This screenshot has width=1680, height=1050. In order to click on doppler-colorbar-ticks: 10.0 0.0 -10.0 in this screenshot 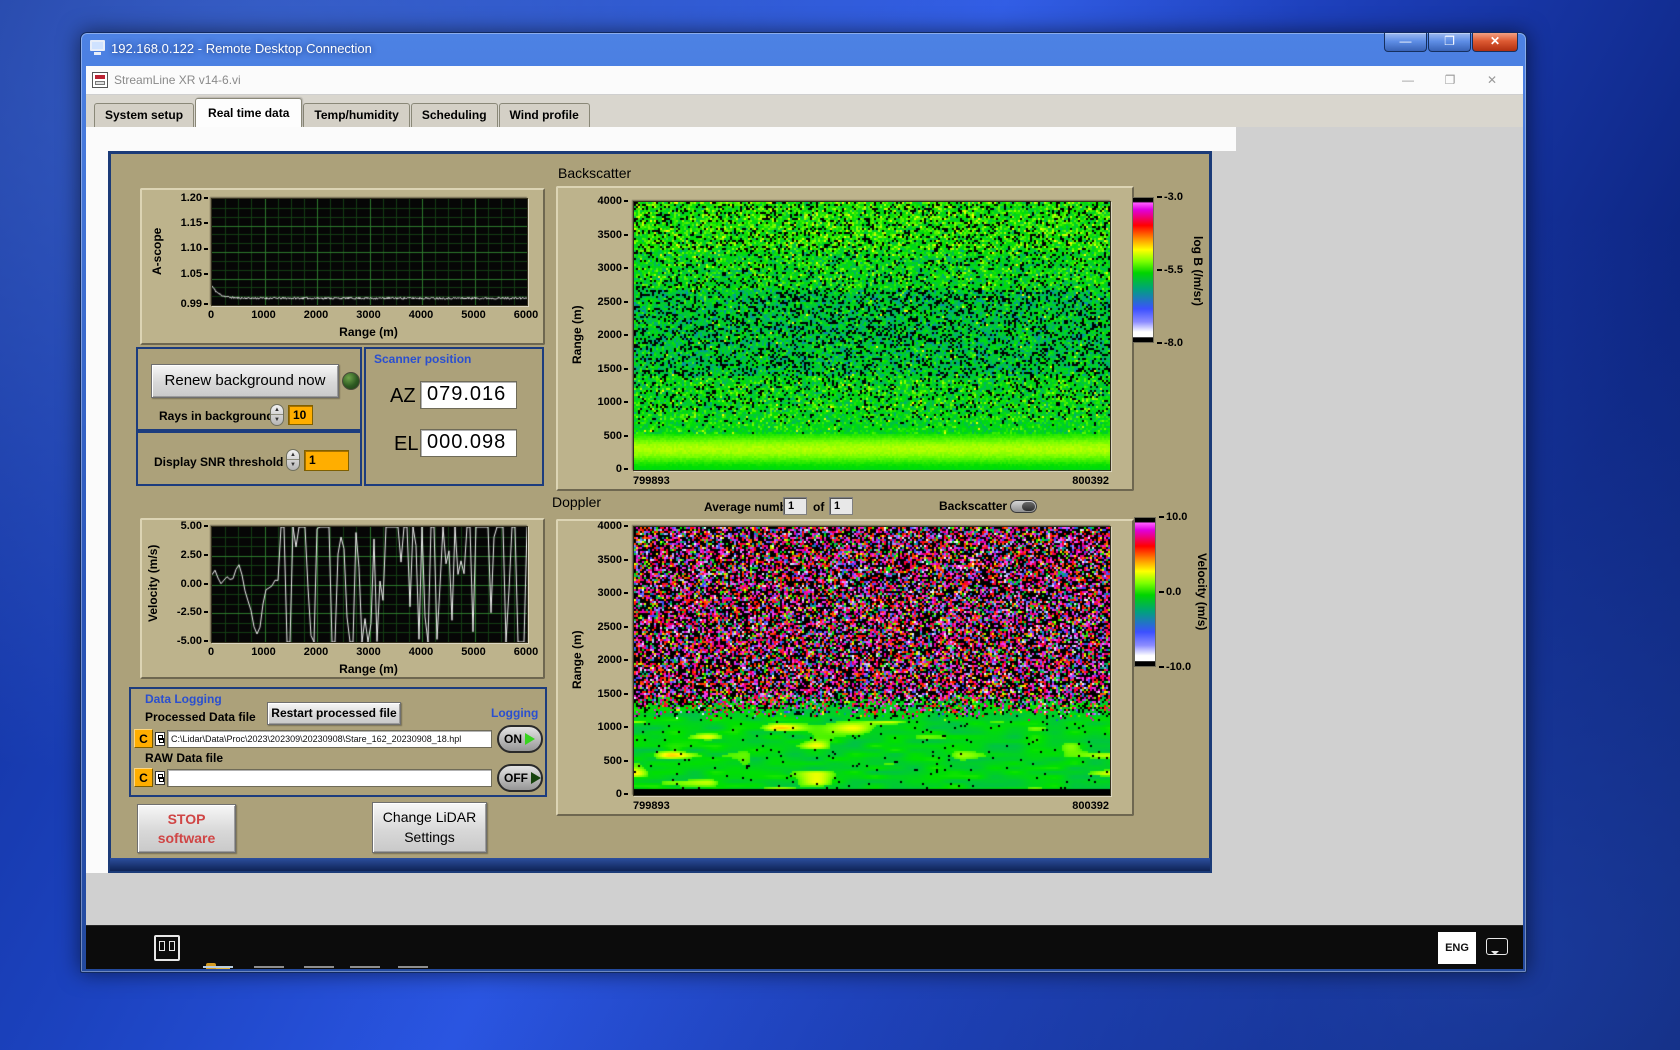, I will do `click(1179, 592)`.